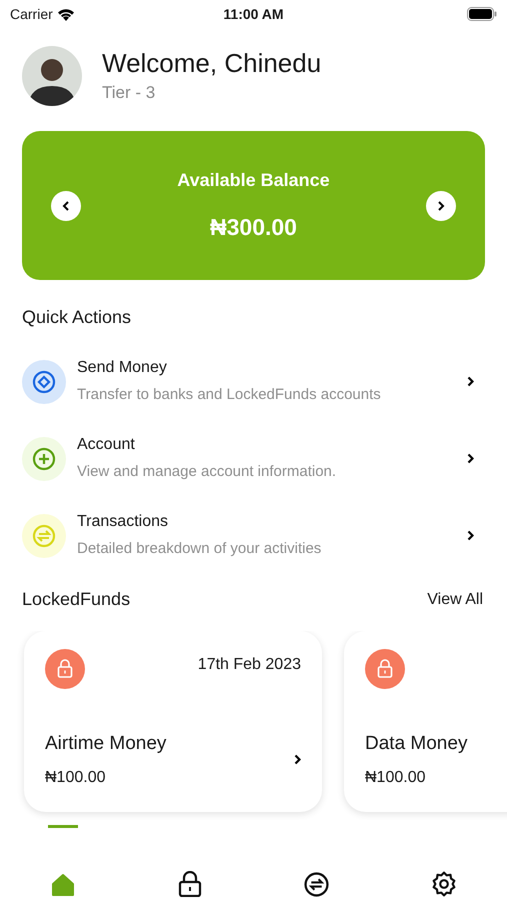  Describe the element at coordinates (249, 665) in the screenshot. I see `date-label: 17th Feb 2023` at that location.